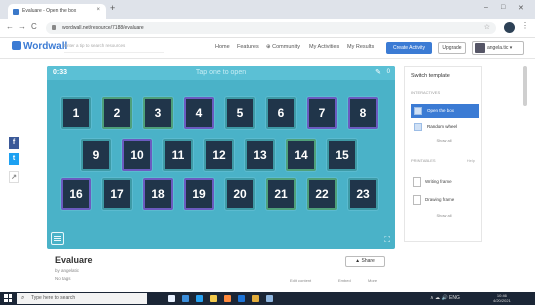  What do you see at coordinates (445, 111) in the screenshot?
I see `template-open-the-box: Open the box` at bounding box center [445, 111].